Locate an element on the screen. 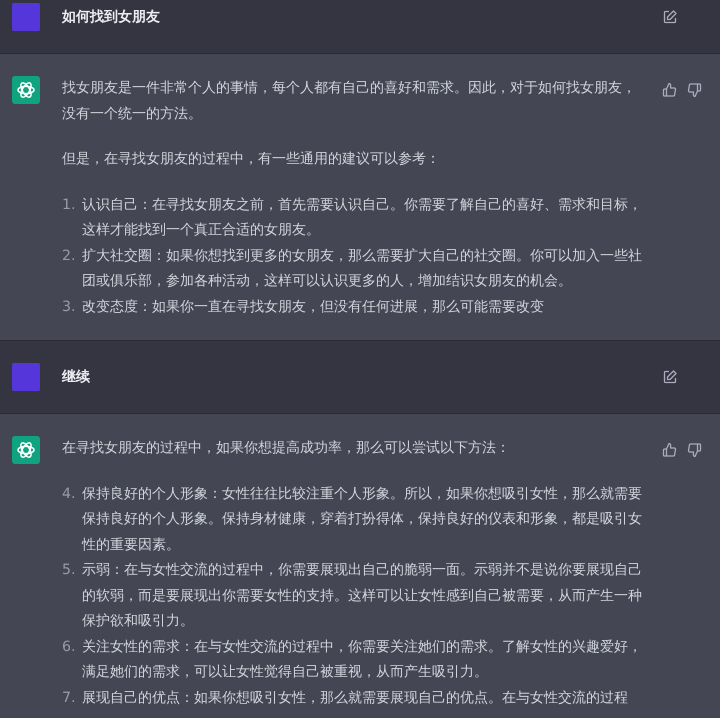 The height and width of the screenshot is (718, 720). list-item-text: 认识自己：在寻找女朋友之前，首先需要认识自己。你需要了解自己的喜好、需求和目标，这样才能找到一个真正合适的女朋友。 is located at coordinates (362, 218).